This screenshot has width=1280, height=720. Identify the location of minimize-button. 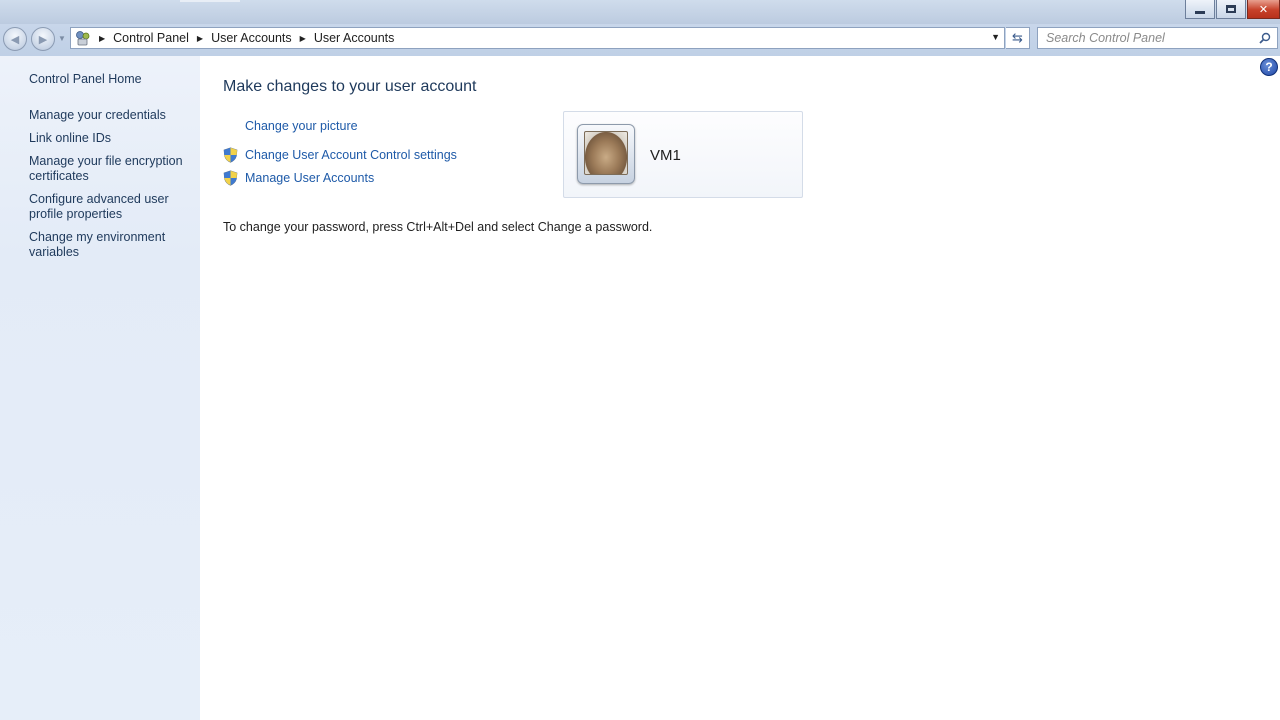
(1200, 9).